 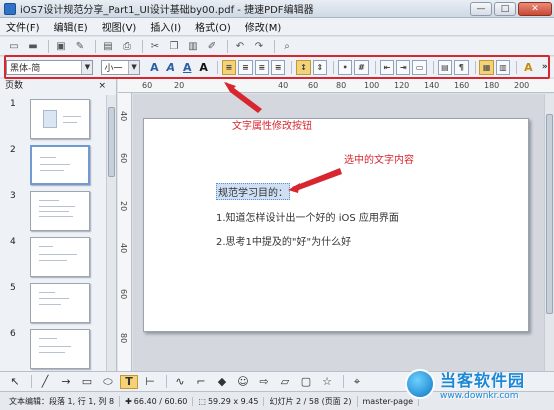 What do you see at coordinates (14, 46) in the screenshot?
I see `new-document-icon: ▭` at bounding box center [14, 46].